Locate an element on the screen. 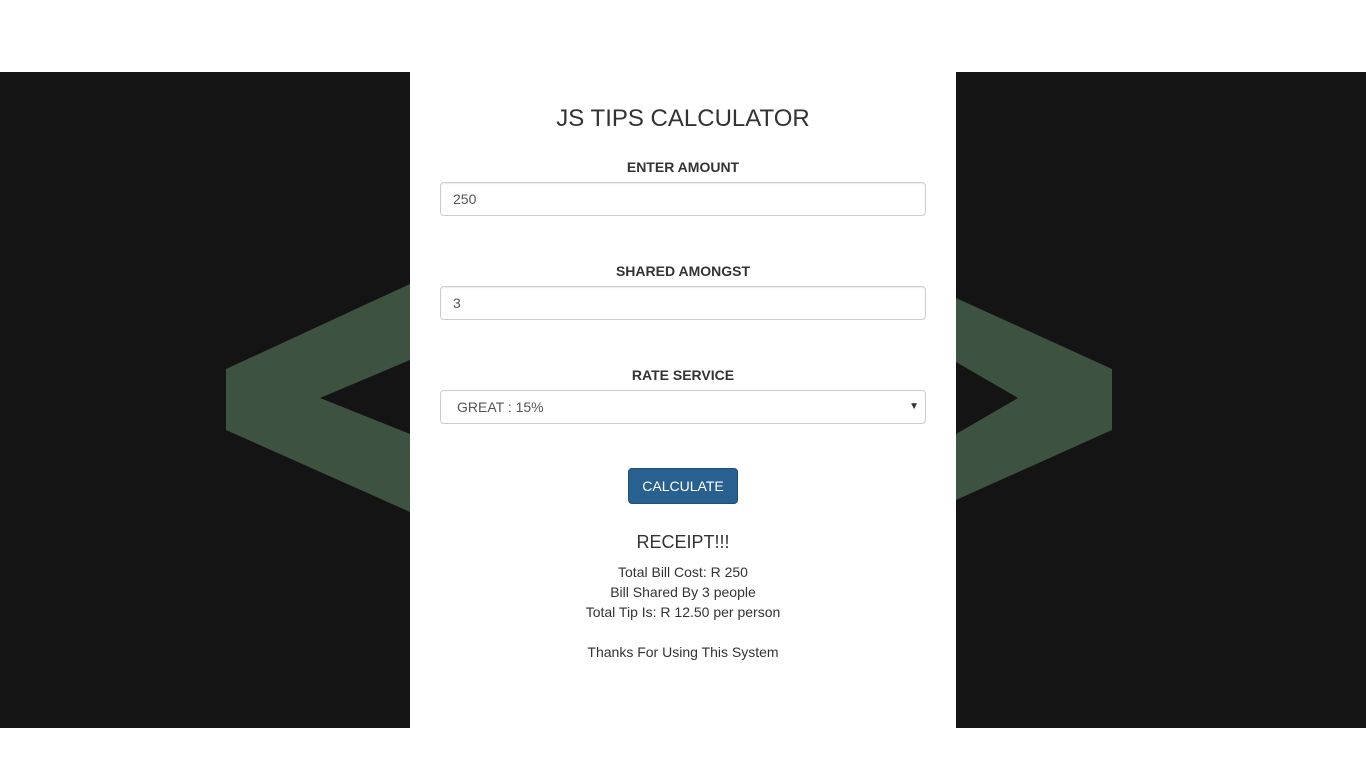 The width and height of the screenshot is (1366, 768). rate-selected-value: GREAT : 15% is located at coordinates (500, 407).